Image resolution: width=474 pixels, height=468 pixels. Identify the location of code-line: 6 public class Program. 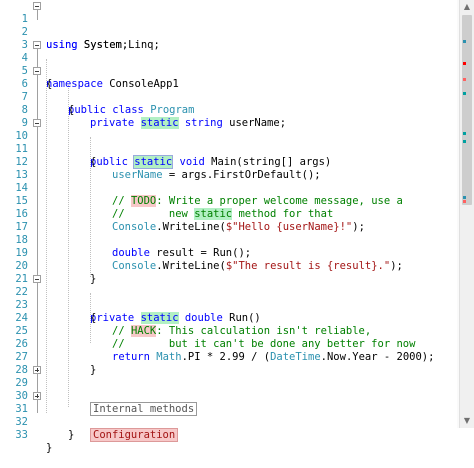
(97, 90).